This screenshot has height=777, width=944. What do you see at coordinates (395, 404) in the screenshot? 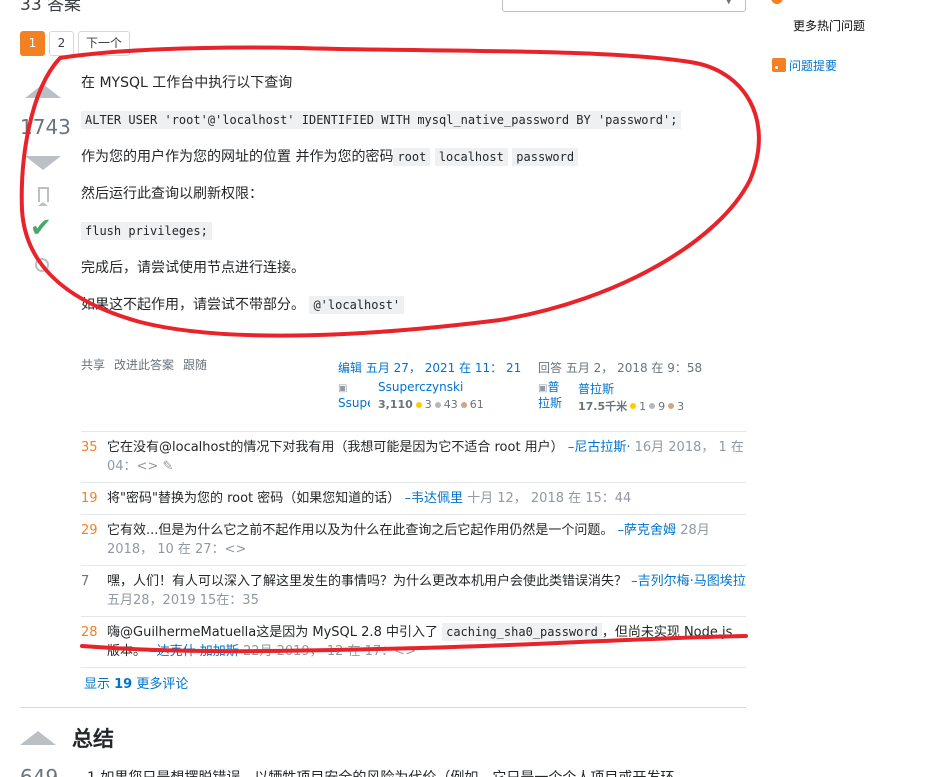
I see `reputation-score: 3,110` at bounding box center [395, 404].